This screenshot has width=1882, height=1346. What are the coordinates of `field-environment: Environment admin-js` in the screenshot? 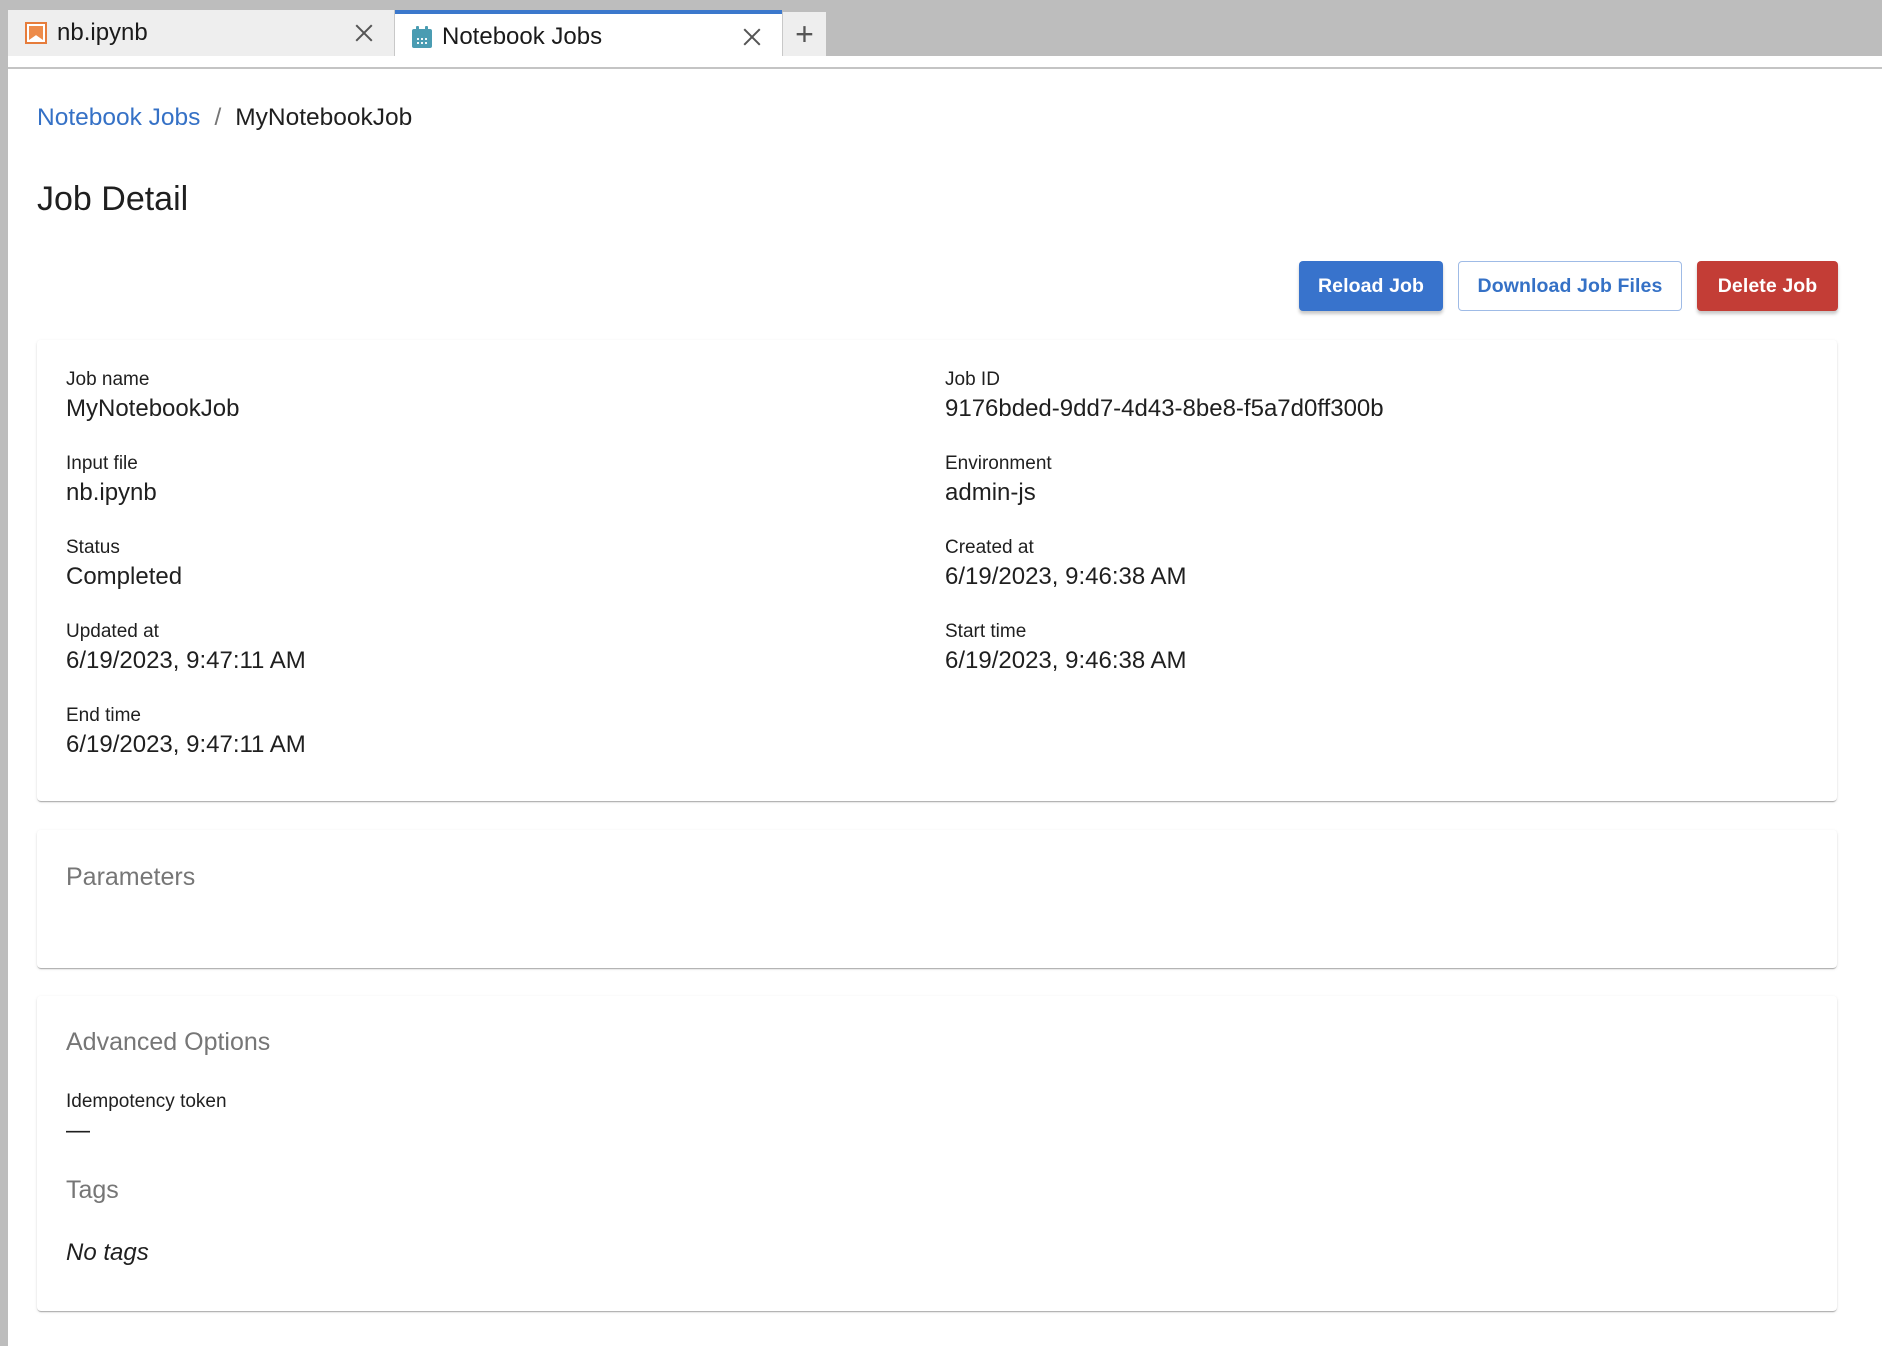 It's located at (998, 480).